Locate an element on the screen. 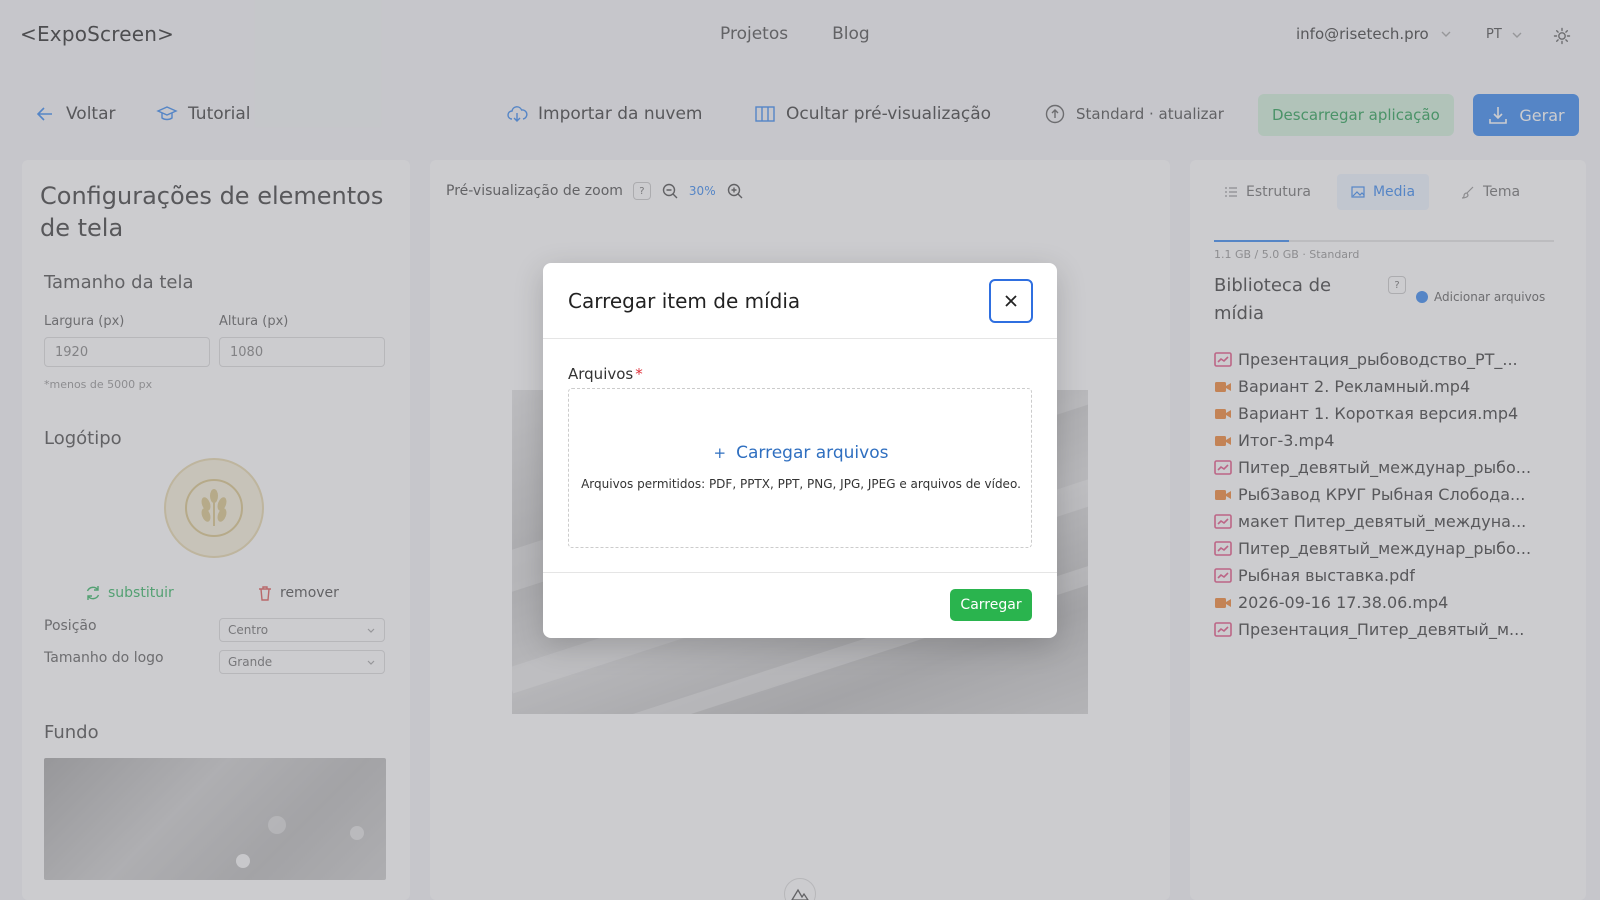 The image size is (1600, 900). upload-files-link: + Carregar arquivos is located at coordinates (801, 453).